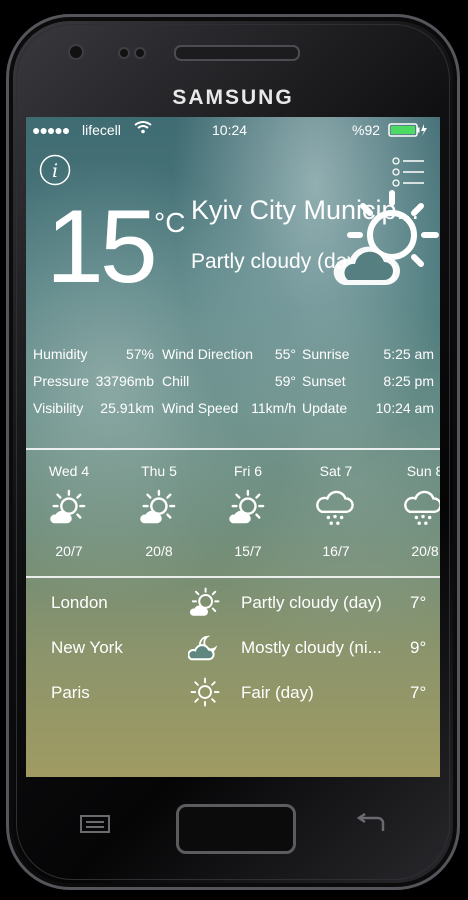 The image size is (468, 900). I want to click on wind-speed-label: Wind Speed, so click(200, 408).